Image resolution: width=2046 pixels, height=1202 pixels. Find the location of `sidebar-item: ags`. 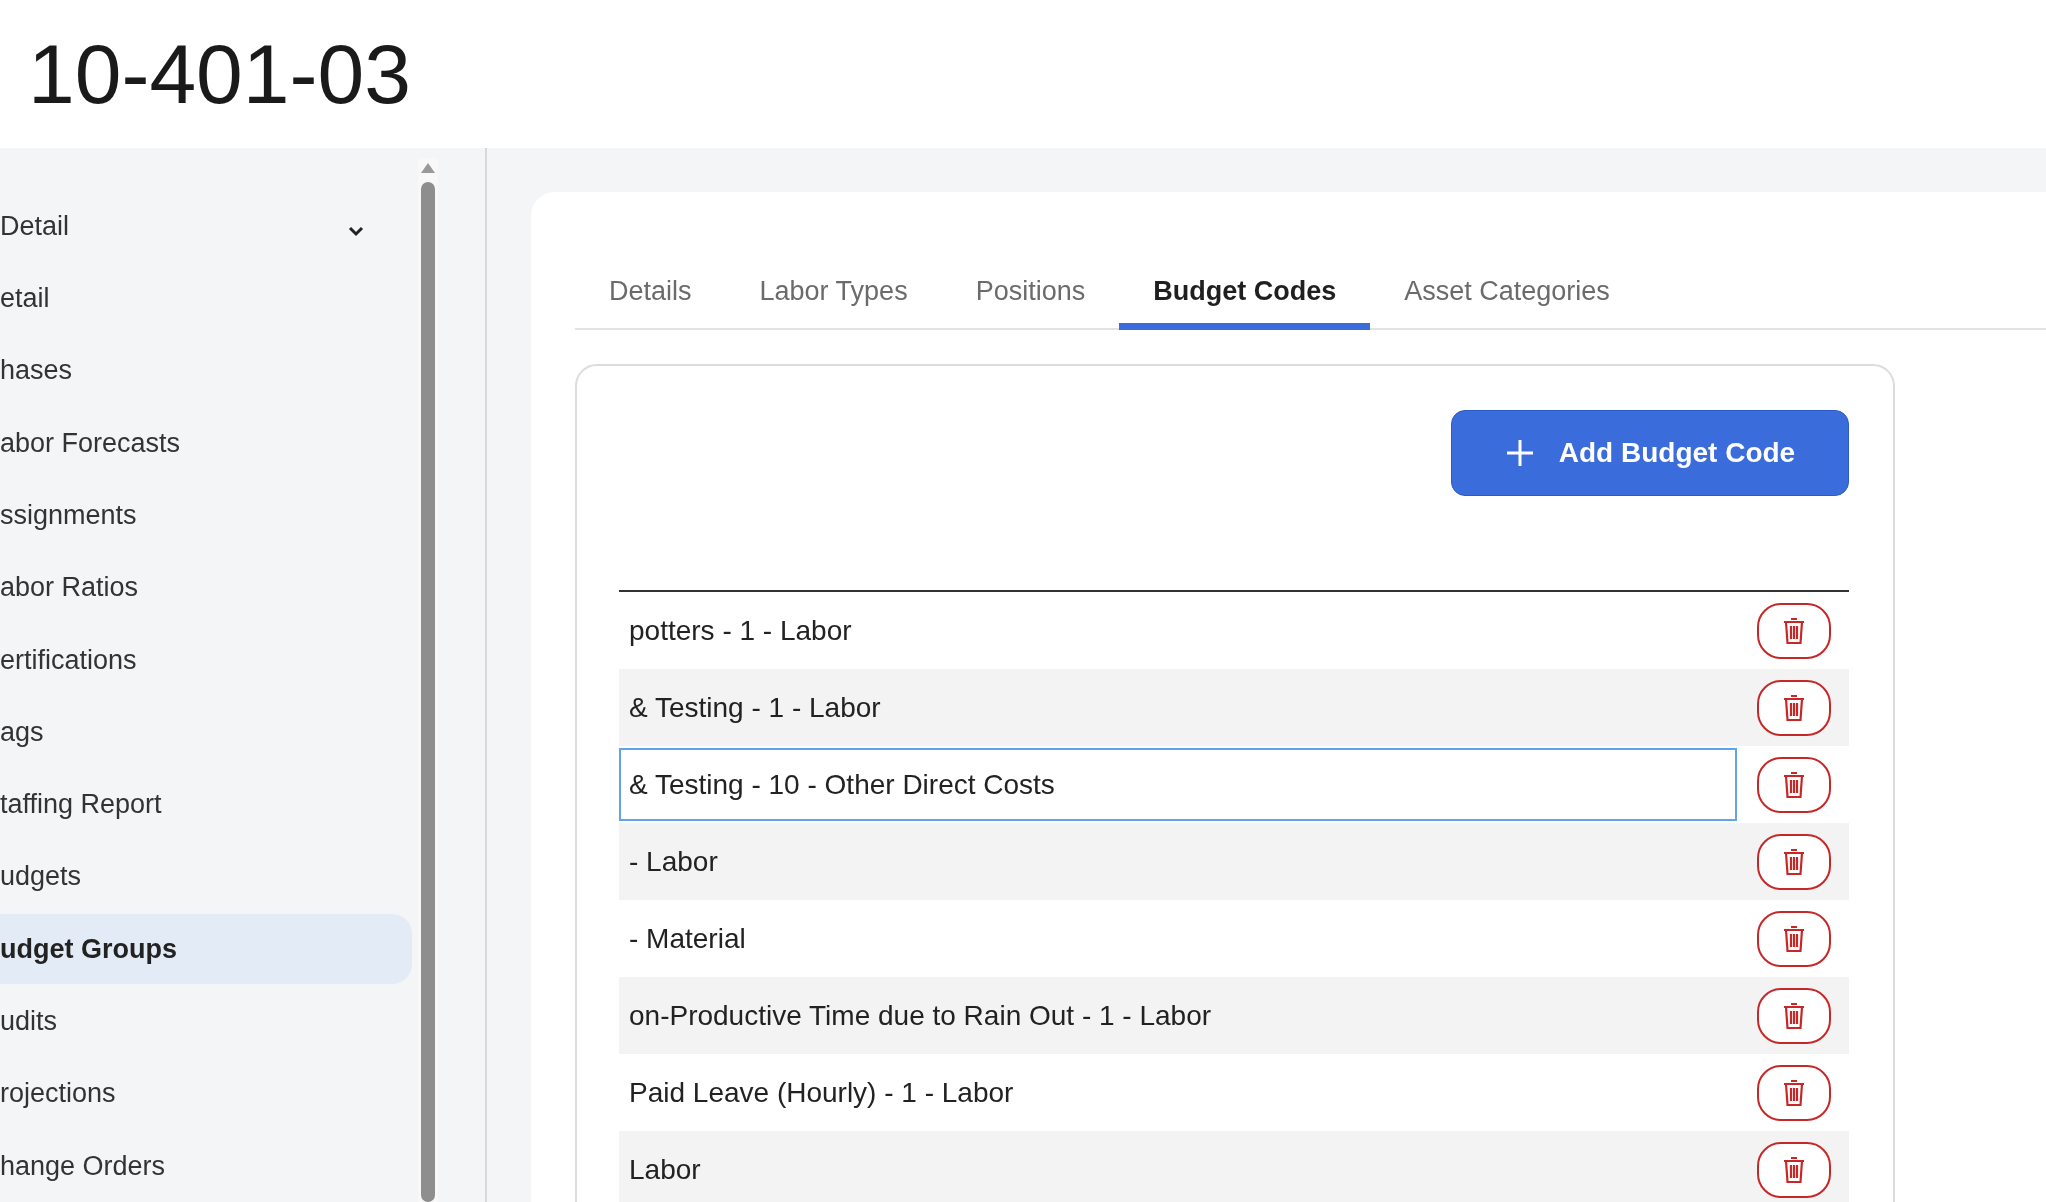

sidebar-item: ags is located at coordinates (206, 732).